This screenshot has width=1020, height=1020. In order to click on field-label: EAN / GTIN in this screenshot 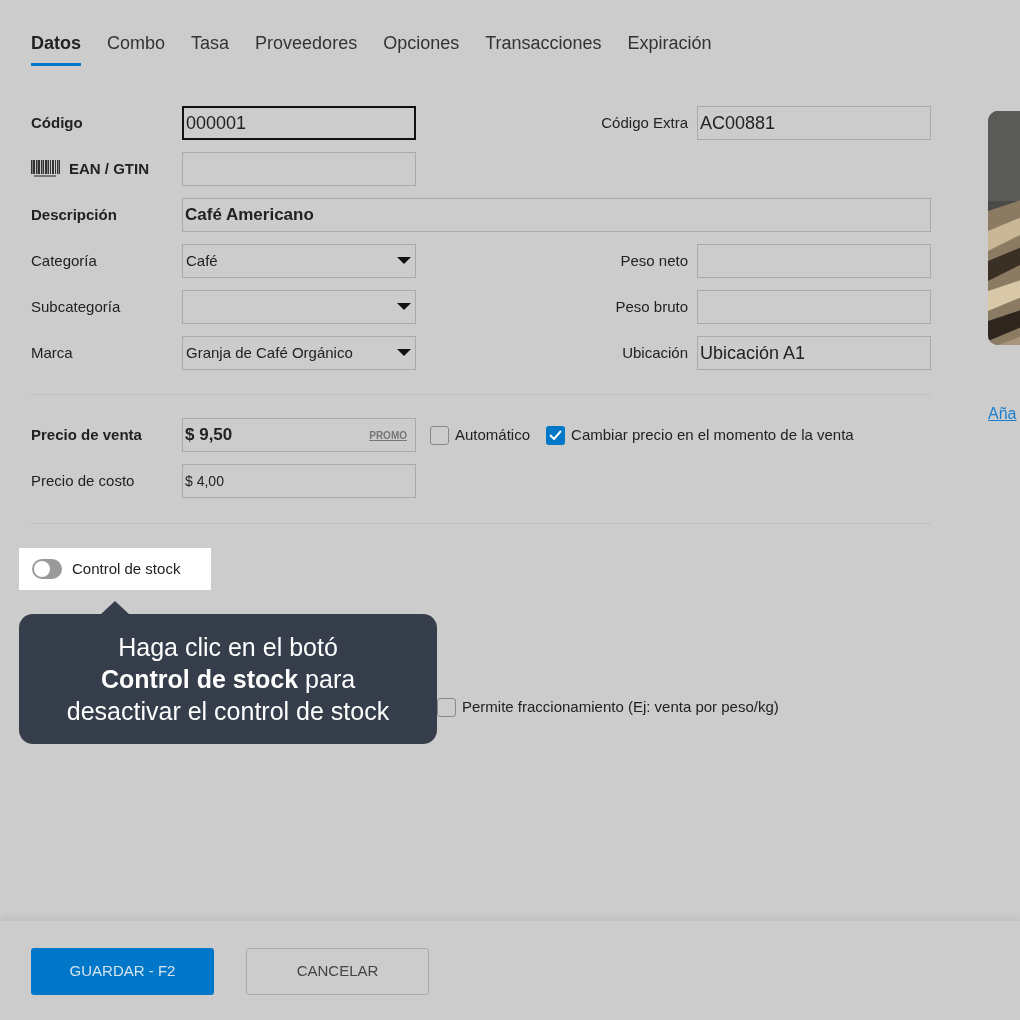, I will do `click(109, 168)`.